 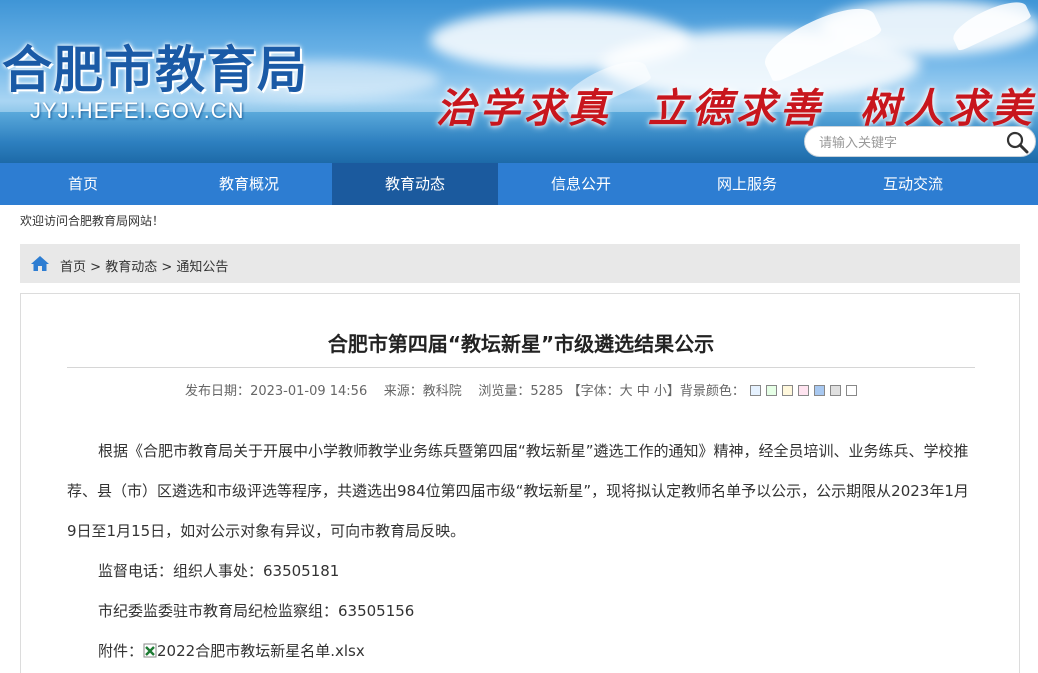 What do you see at coordinates (547, 391) in the screenshot?
I see `view-count: 5285` at bounding box center [547, 391].